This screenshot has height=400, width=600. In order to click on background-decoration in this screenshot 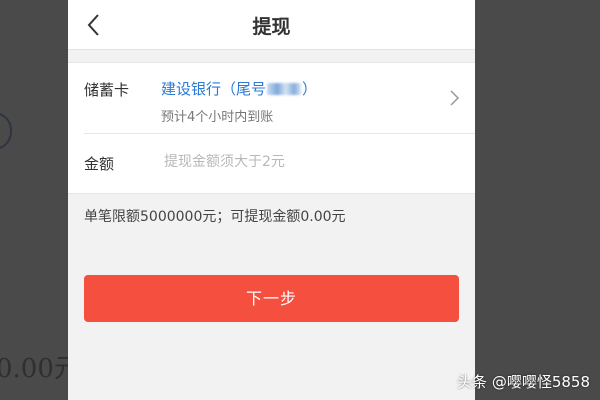, I will do `click(6, 131)`.